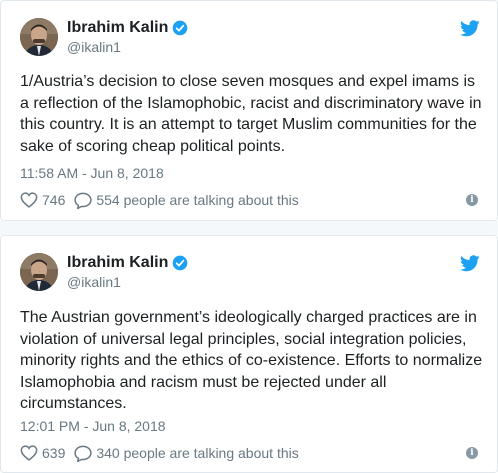 The width and height of the screenshot is (498, 473). What do you see at coordinates (197, 453) in the screenshot?
I see `talking-text: 340 people are talking about this` at bounding box center [197, 453].